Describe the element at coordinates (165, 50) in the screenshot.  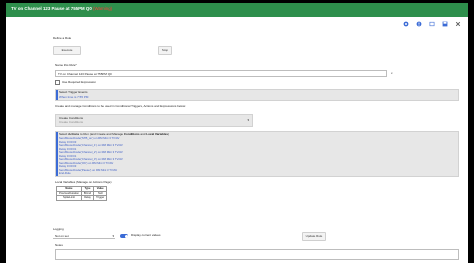
I see `stop-button: Stop` at that location.